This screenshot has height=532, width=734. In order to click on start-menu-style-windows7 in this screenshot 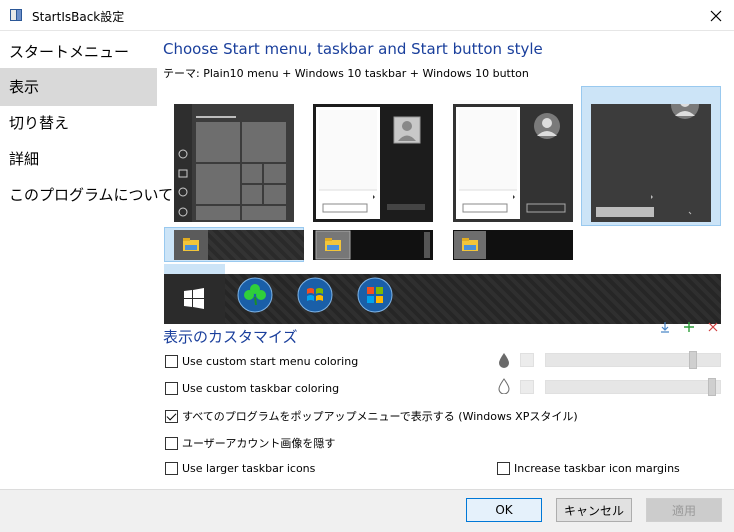, I will do `click(373, 163)`.